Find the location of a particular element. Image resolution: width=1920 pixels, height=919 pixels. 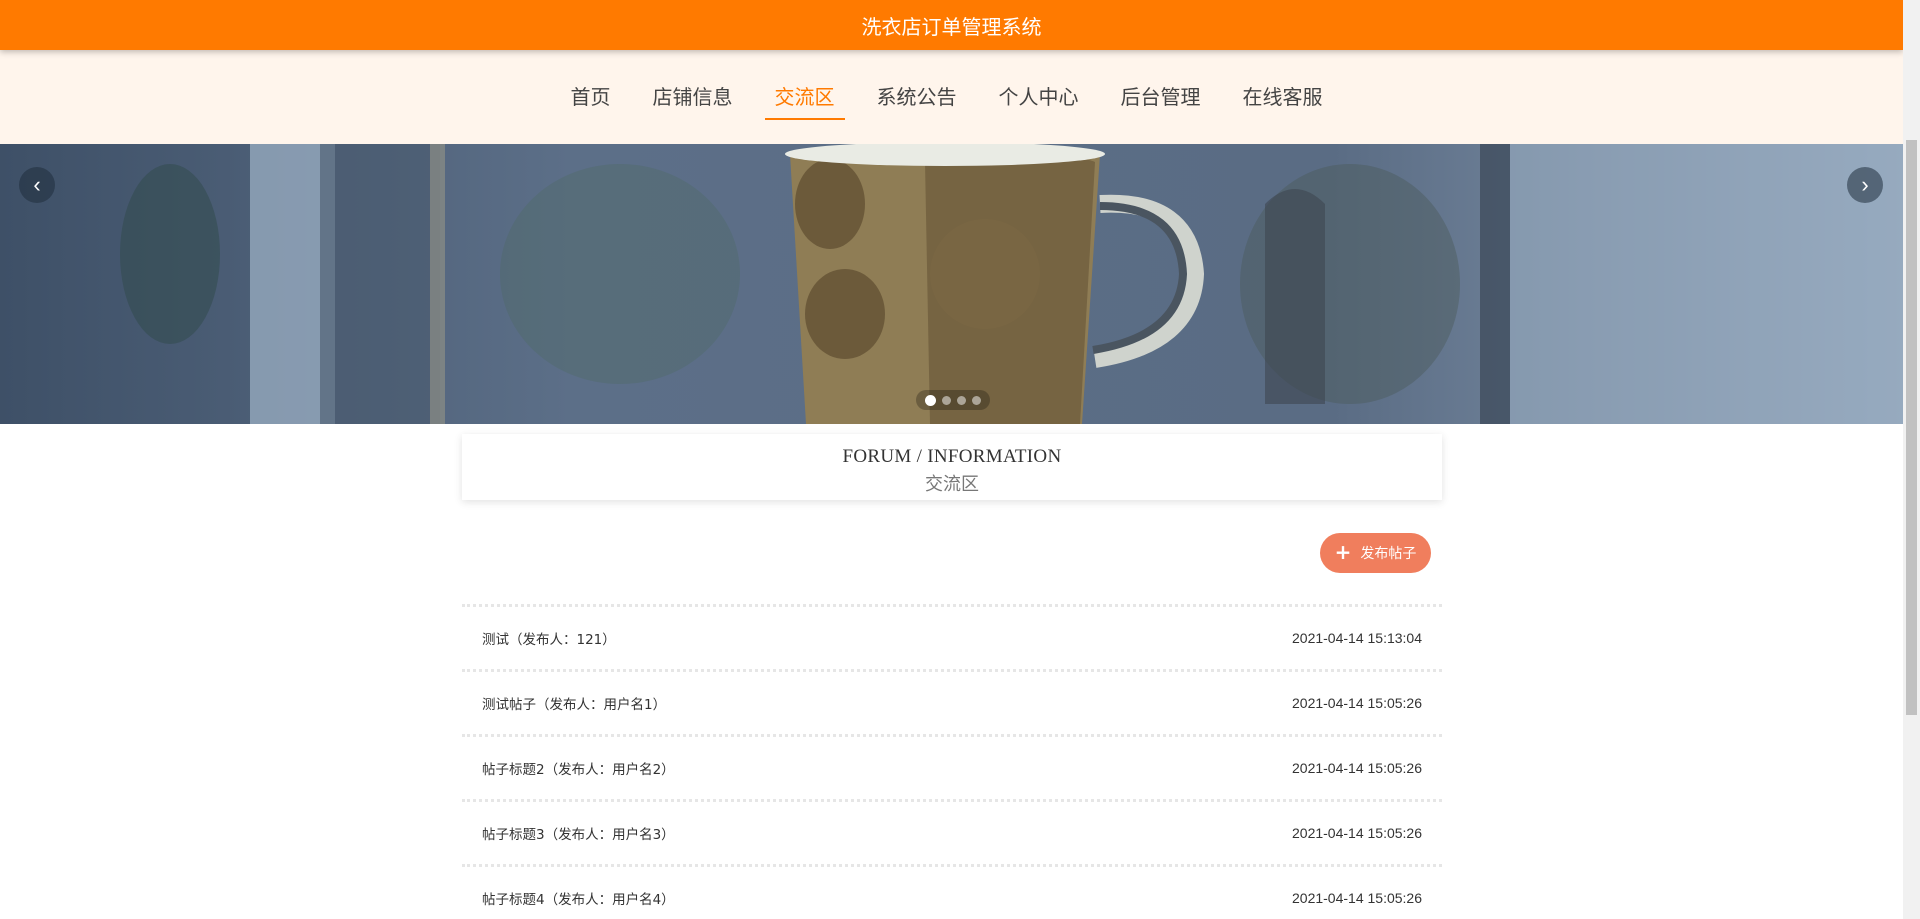

post-title: 帖子标题2（发布人：用户名2） is located at coordinates (578, 768).